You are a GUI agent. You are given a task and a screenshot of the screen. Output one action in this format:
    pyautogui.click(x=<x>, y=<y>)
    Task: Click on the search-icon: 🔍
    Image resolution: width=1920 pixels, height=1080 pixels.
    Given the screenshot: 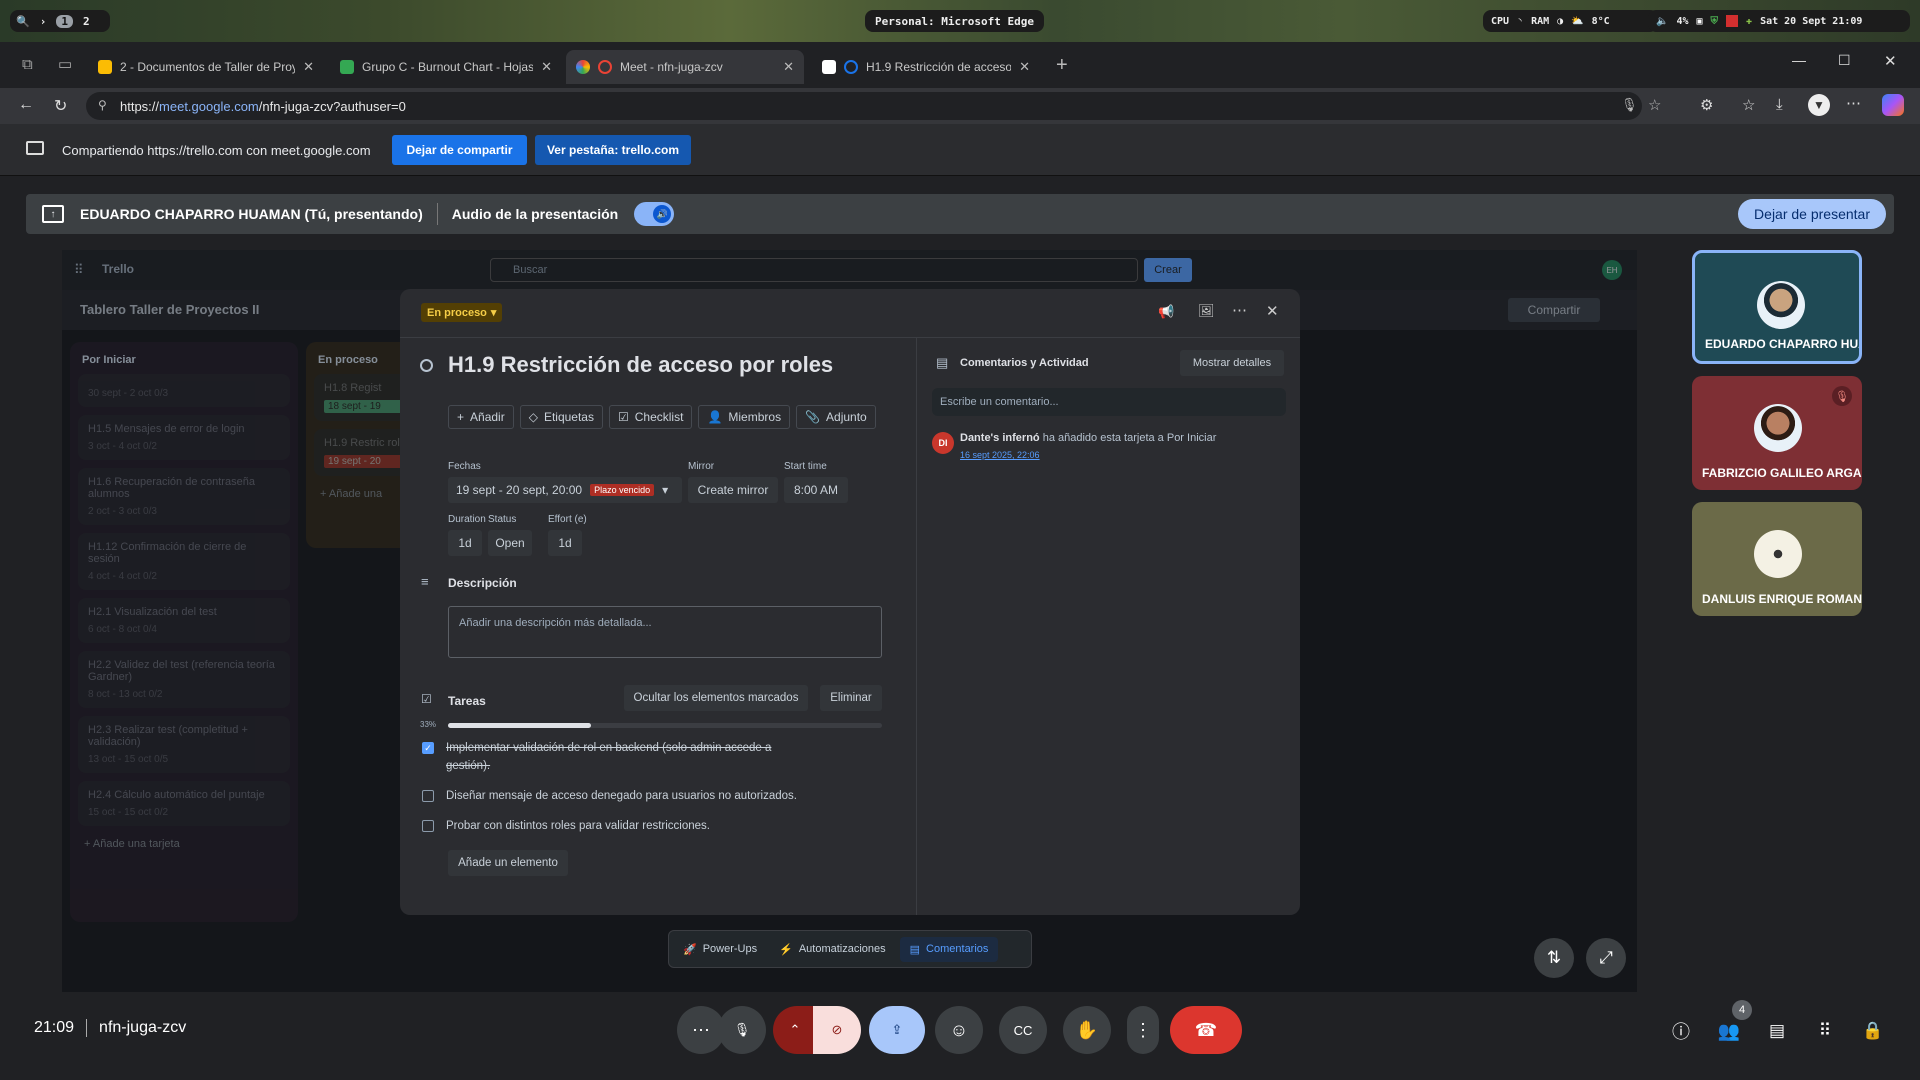 What is the action you would take?
    pyautogui.click(x=23, y=21)
    